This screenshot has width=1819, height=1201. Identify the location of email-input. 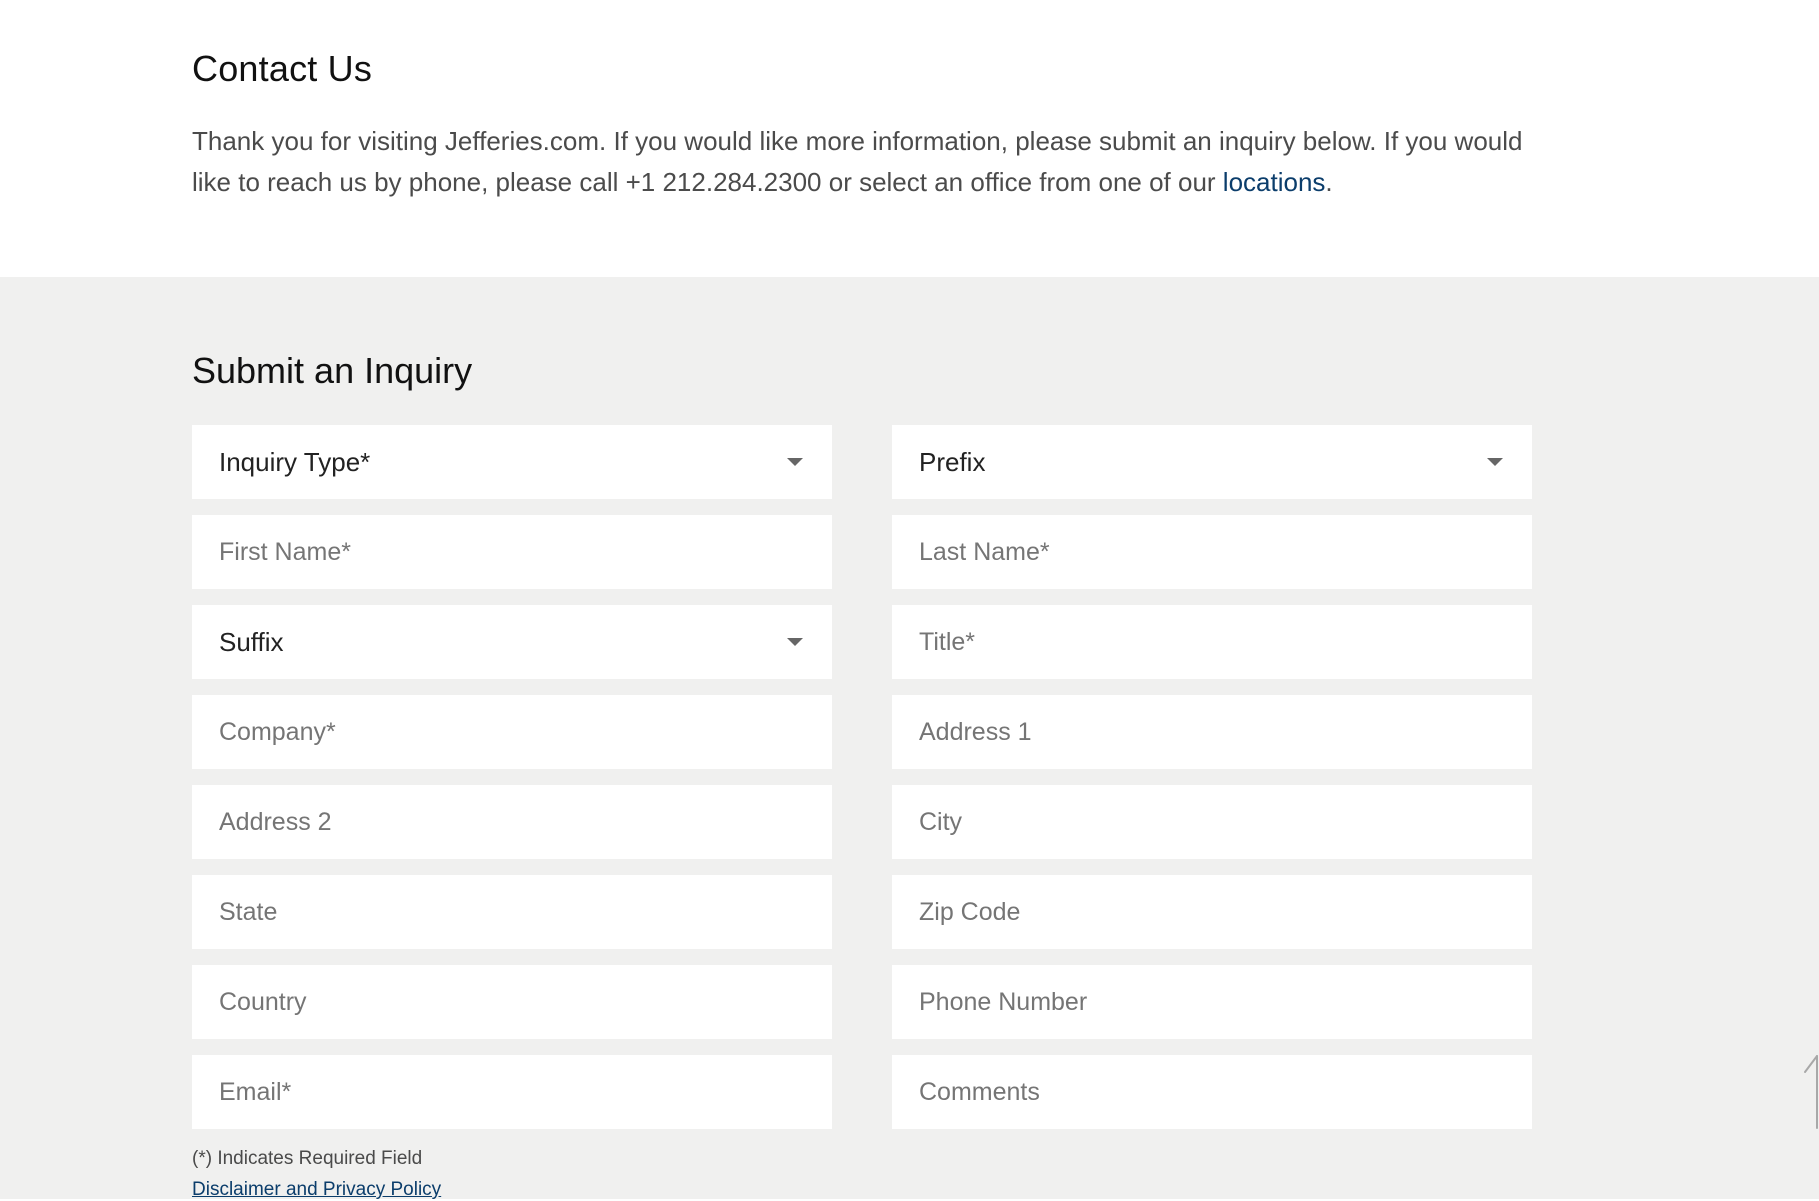
(512, 1092).